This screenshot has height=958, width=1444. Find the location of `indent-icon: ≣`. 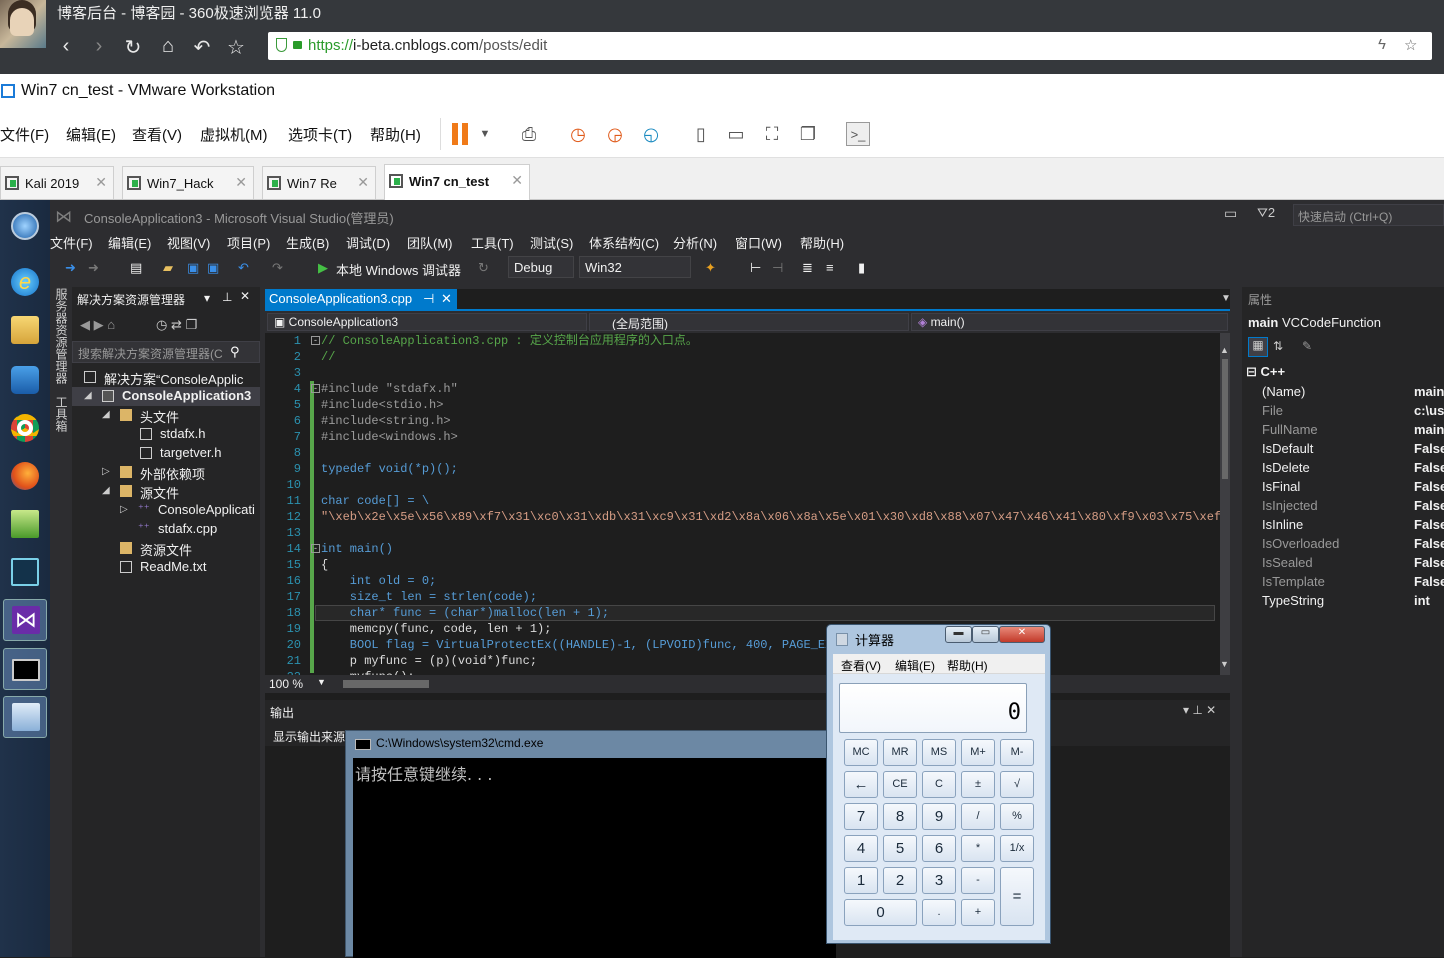

indent-icon: ≣ is located at coordinates (807, 268).